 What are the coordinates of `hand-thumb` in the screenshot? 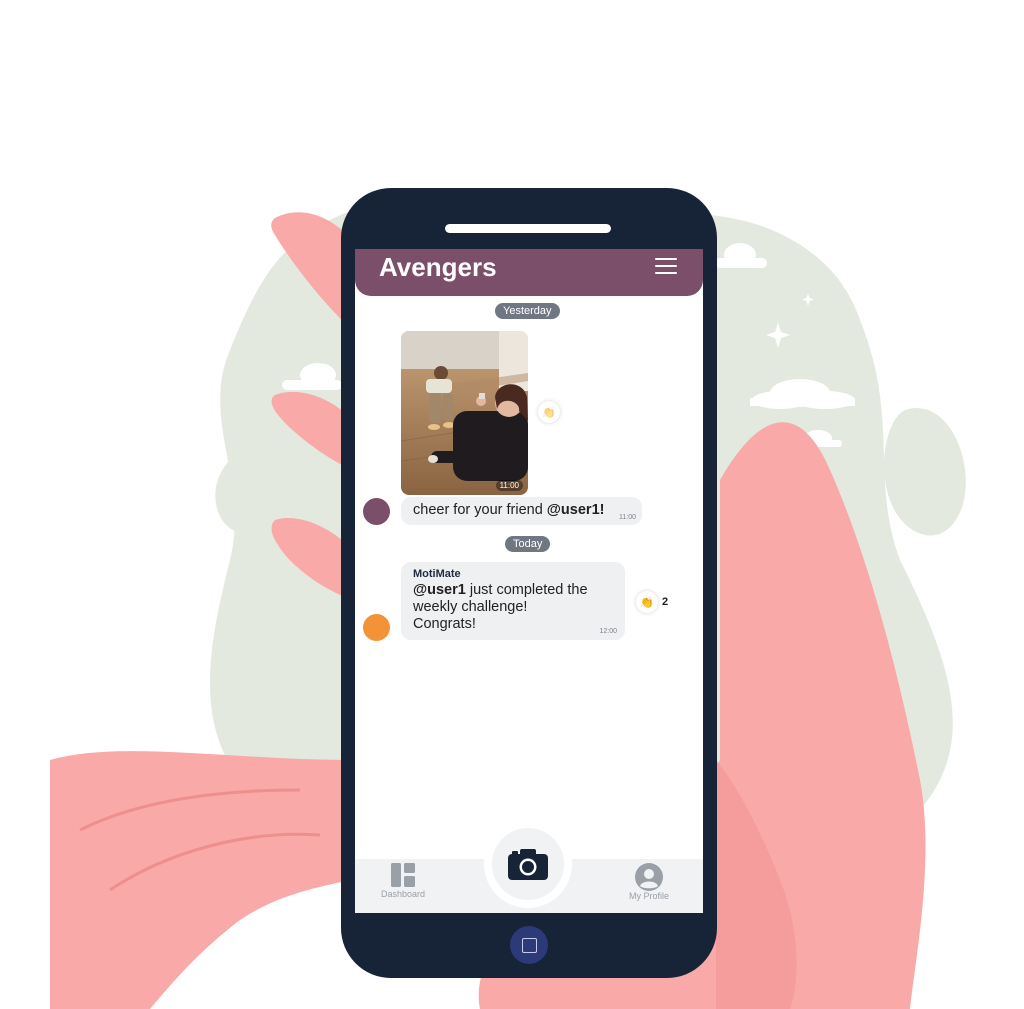 It's located at (201, 880).